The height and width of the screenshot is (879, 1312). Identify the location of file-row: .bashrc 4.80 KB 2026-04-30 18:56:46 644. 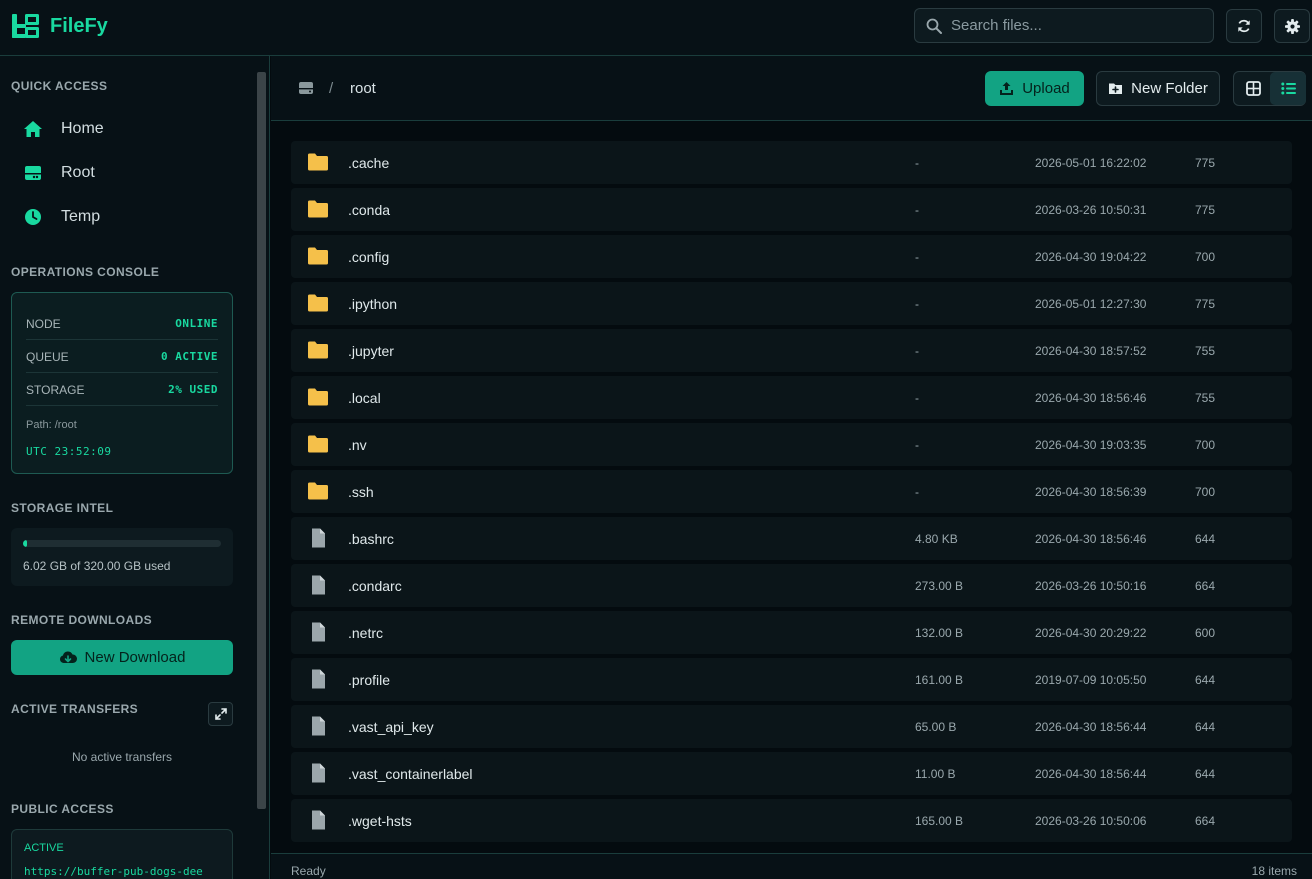
(791, 538).